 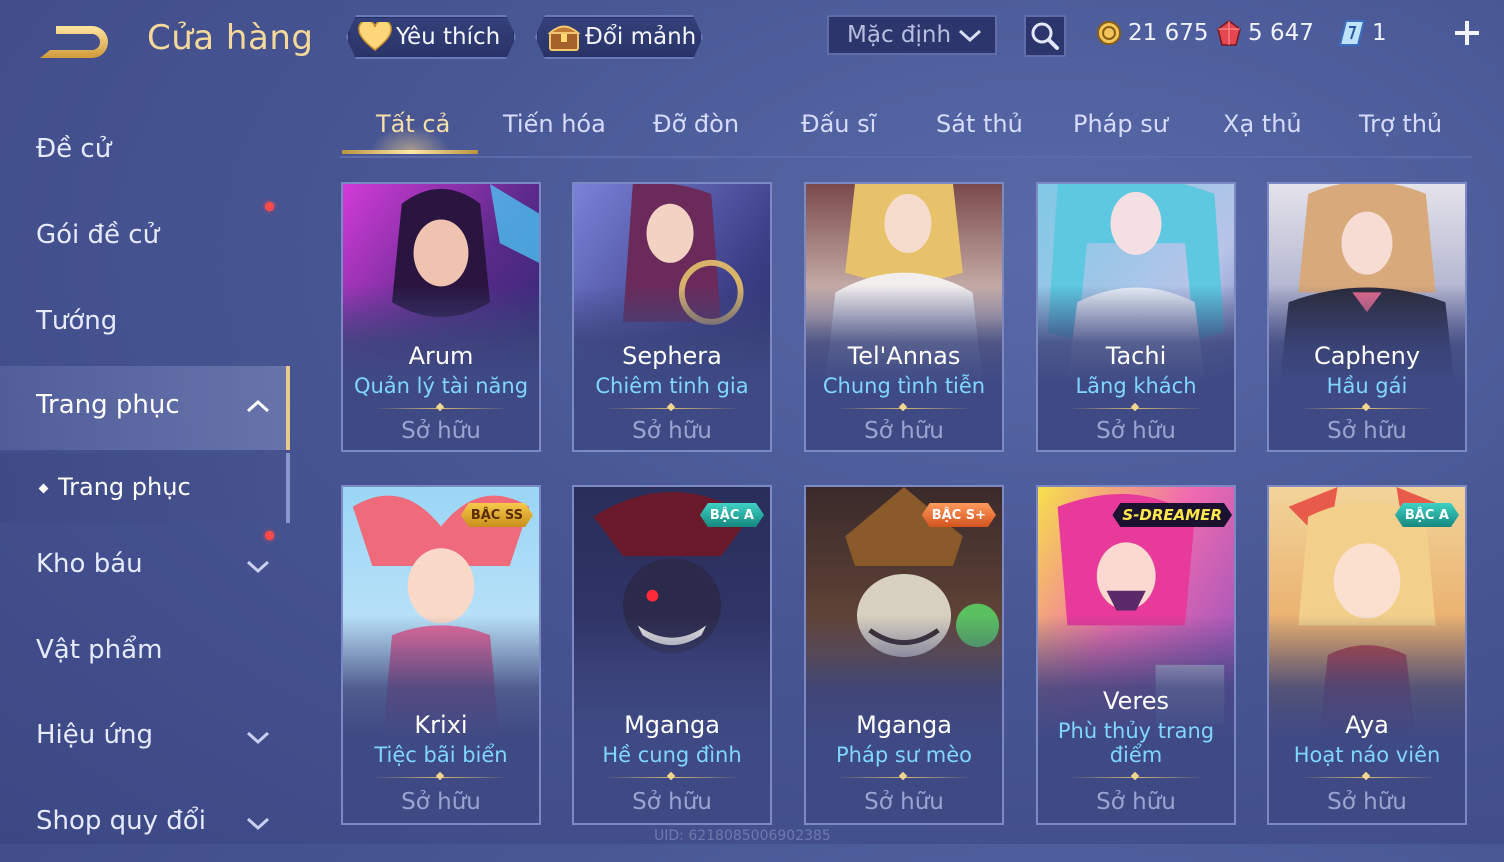 I want to click on sidebar-item-treasure: Kho báu, so click(x=143, y=565).